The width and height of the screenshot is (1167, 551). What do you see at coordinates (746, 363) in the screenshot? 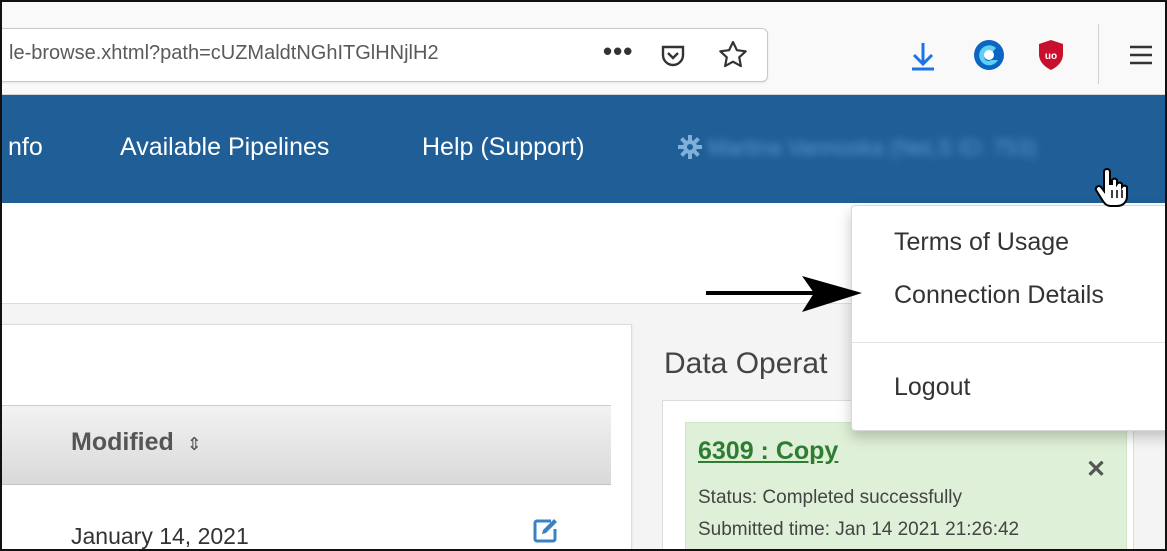
I see `data-operations-title: Data Operat` at bounding box center [746, 363].